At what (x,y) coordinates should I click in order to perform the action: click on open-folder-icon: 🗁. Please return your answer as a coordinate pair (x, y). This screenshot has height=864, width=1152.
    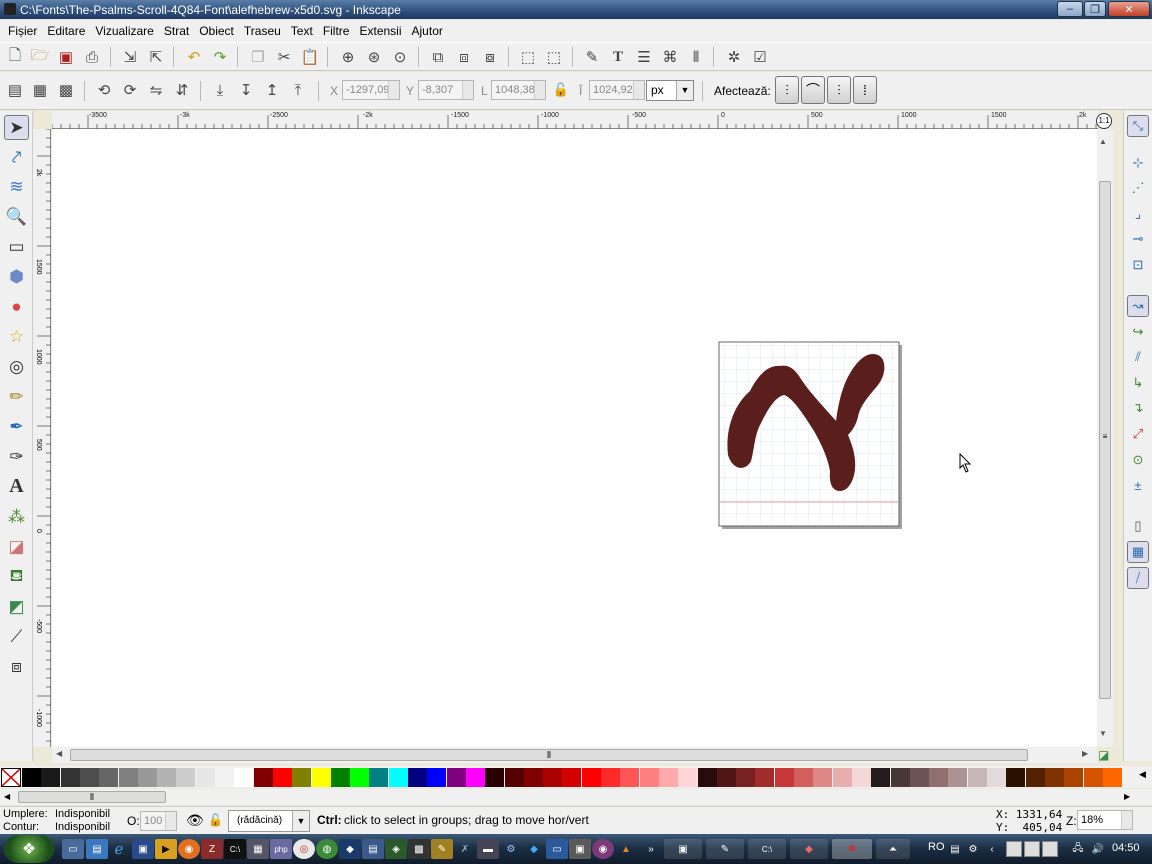
    Looking at the image, I should click on (40, 57).